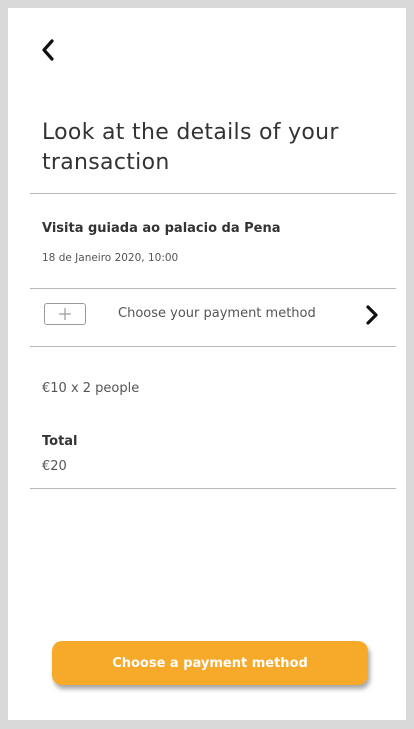 This screenshot has height=729, width=414. I want to click on chevron-right-icon, so click(372, 315).